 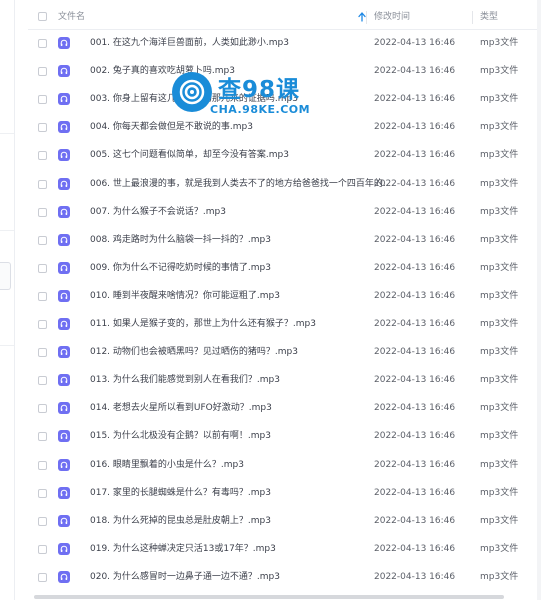 What do you see at coordinates (240, 268) in the screenshot?
I see `file-name: 009. 你为什么不记得吃奶时候的事情了.mp3` at bounding box center [240, 268].